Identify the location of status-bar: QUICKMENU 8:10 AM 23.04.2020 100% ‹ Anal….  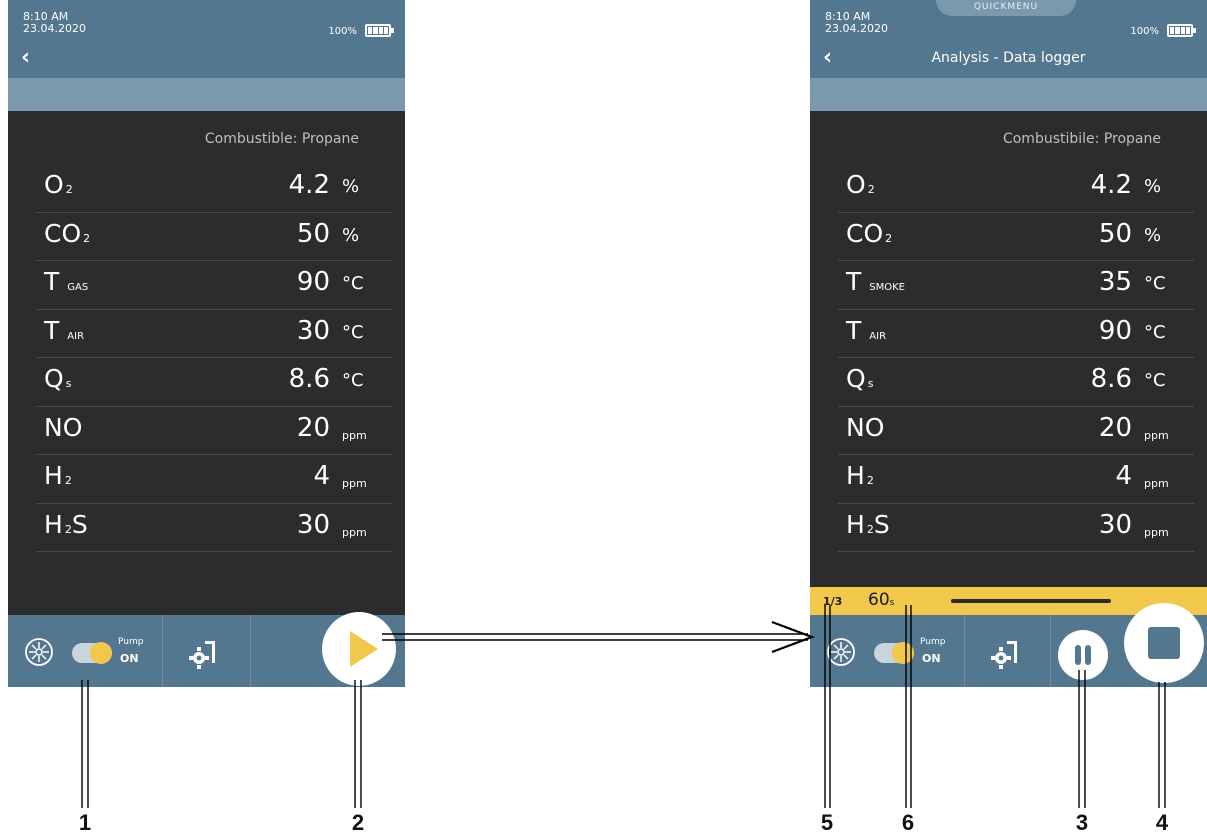
(1008, 39).